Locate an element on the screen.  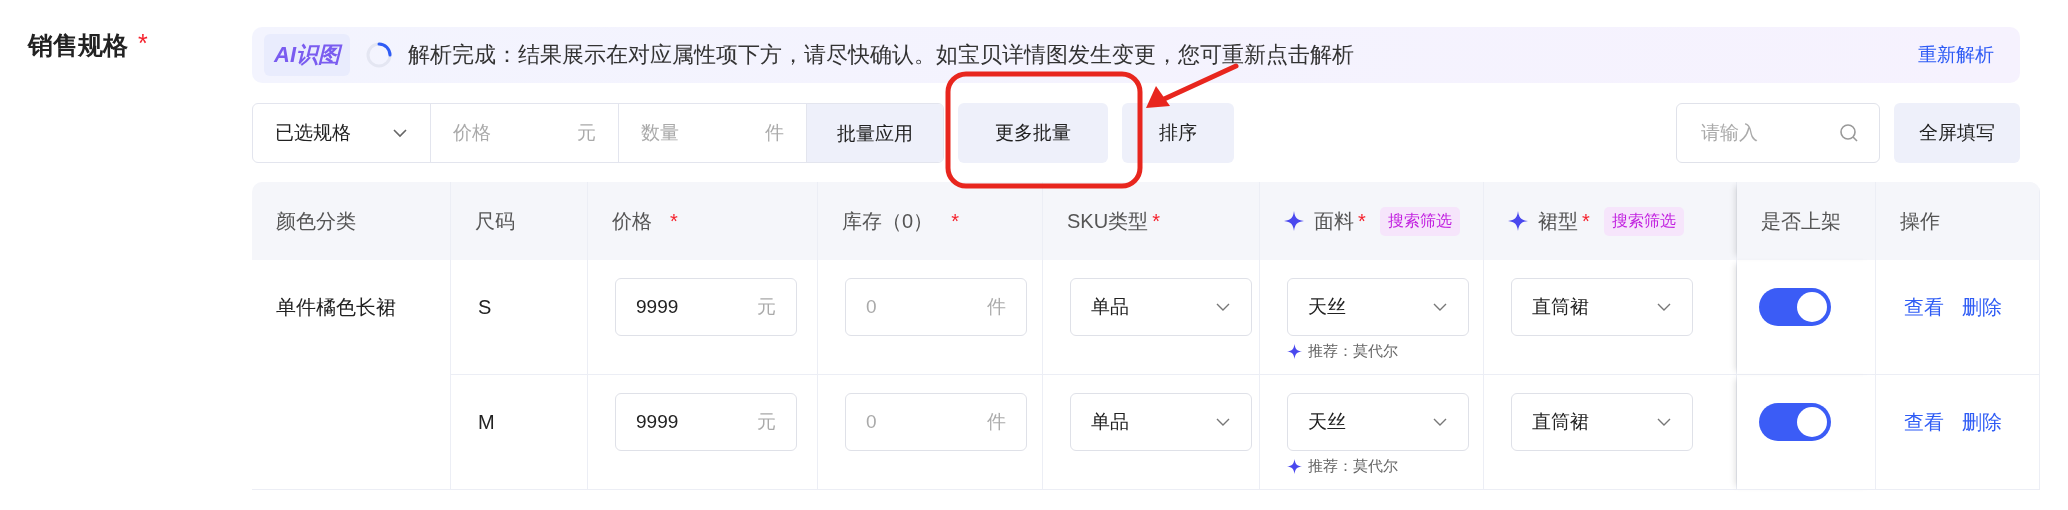
header-text: 操作 is located at coordinates (1920, 221).